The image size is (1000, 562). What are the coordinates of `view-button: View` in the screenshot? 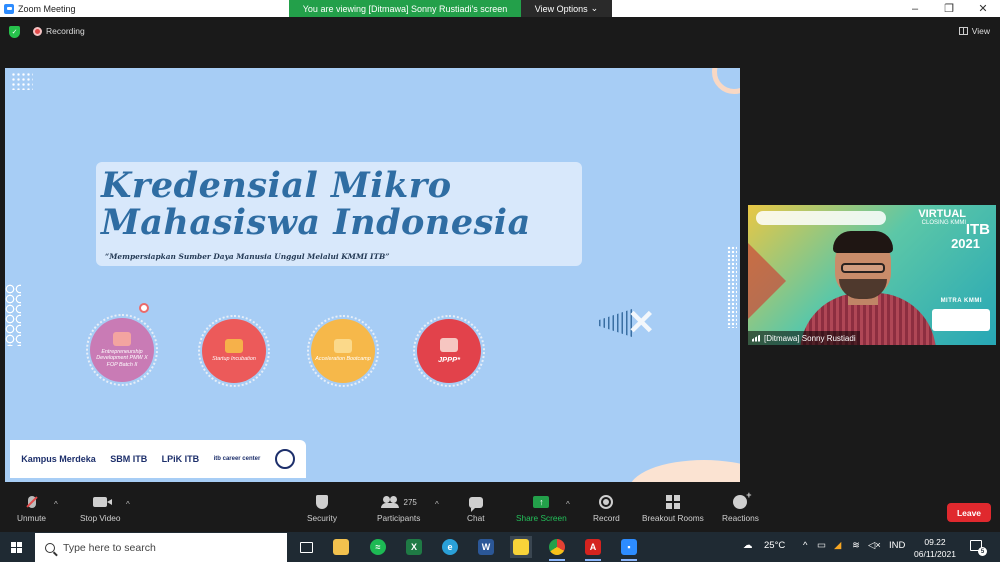 It's located at (974, 31).